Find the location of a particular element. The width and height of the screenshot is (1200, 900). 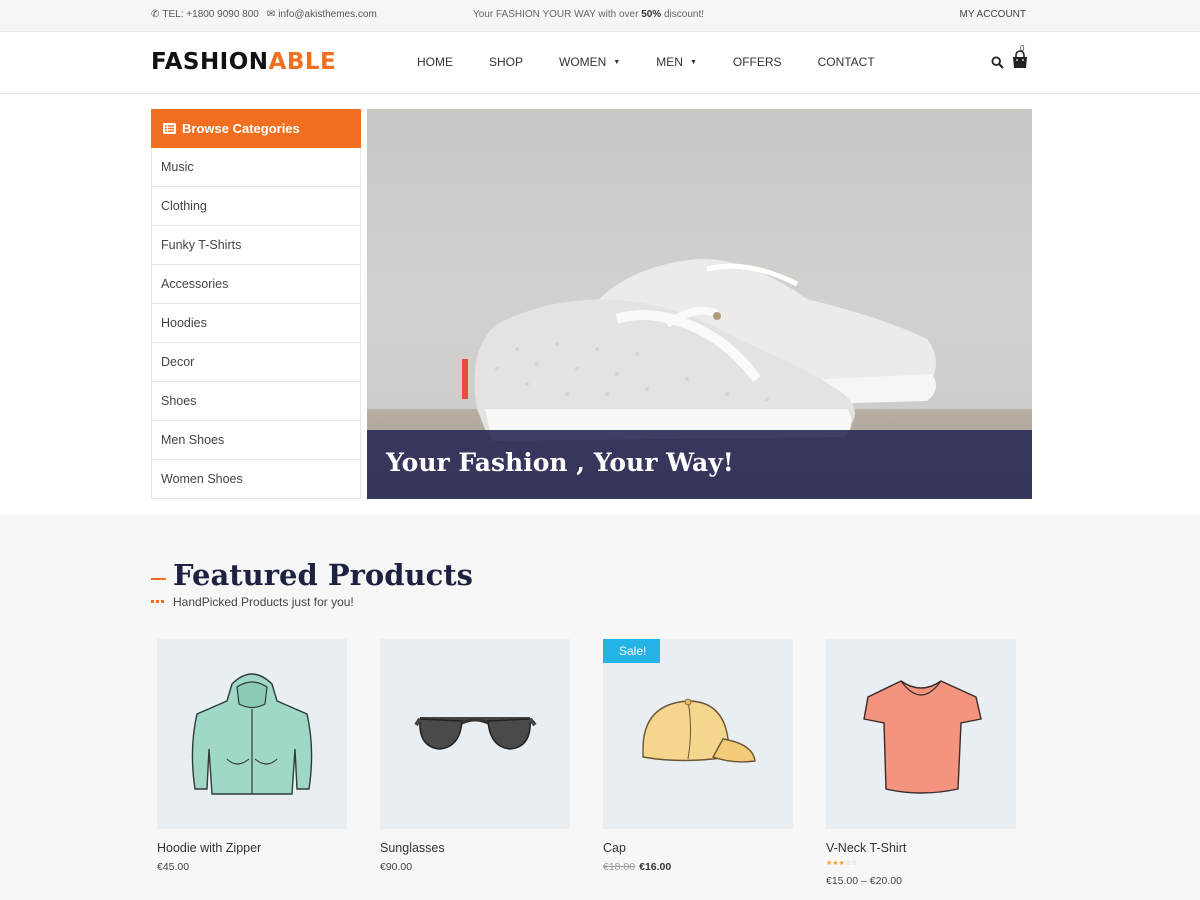

category-item-women-shoes: Women Shoes is located at coordinates (256, 479).